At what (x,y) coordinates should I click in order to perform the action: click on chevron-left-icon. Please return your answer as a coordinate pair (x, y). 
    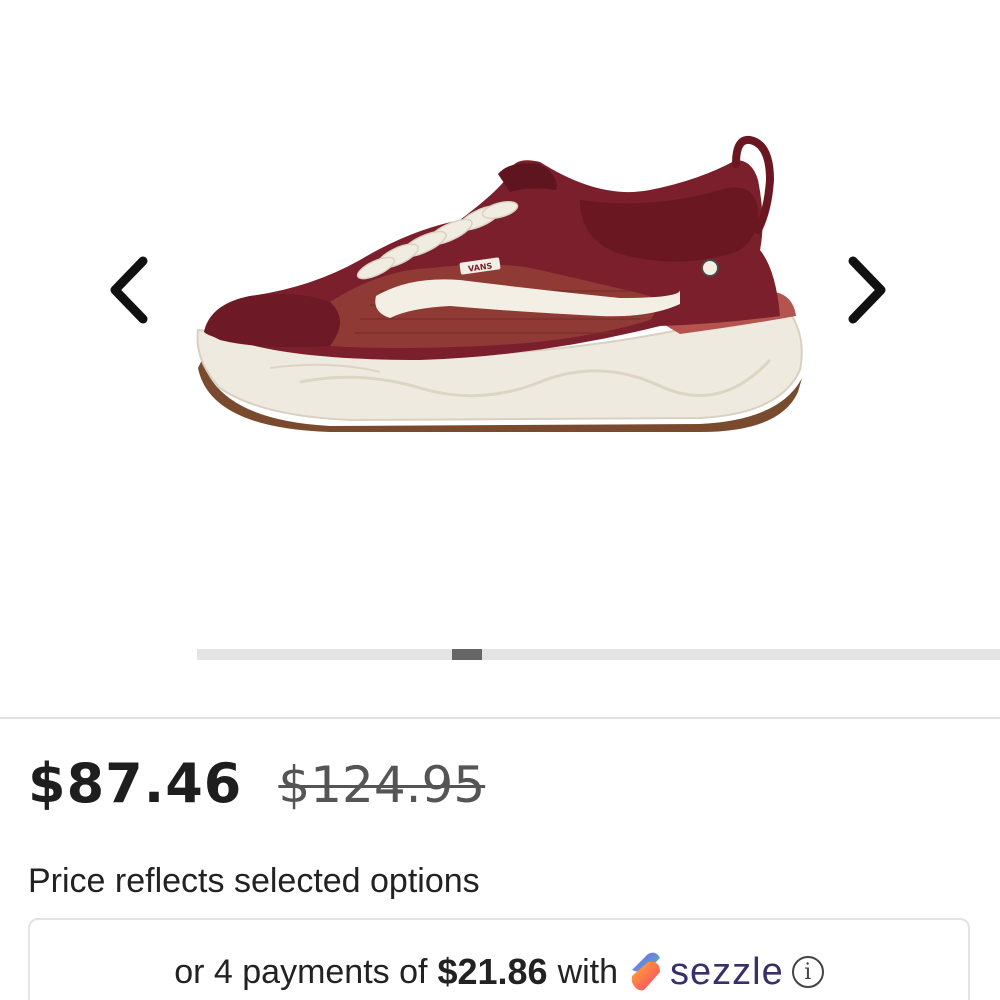
    Looking at the image, I should click on (129, 290).